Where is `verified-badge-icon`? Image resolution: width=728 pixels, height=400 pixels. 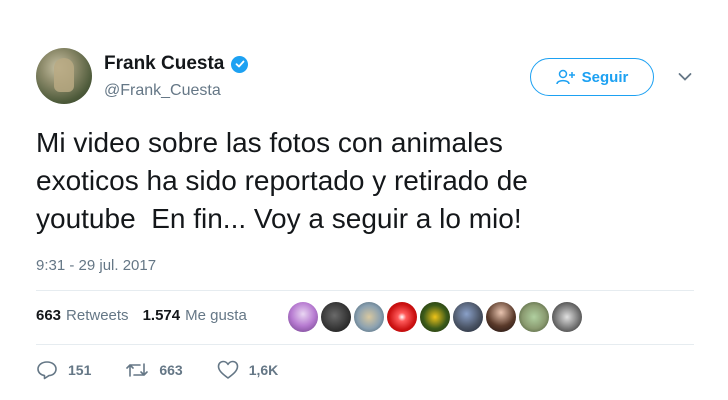
verified-badge-icon is located at coordinates (240, 64).